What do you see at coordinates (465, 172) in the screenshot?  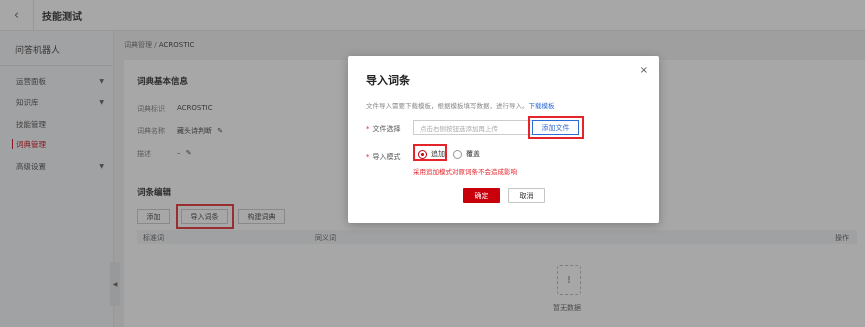 I see `mode-hint: 采用追加模式对原词条不会造成影响` at bounding box center [465, 172].